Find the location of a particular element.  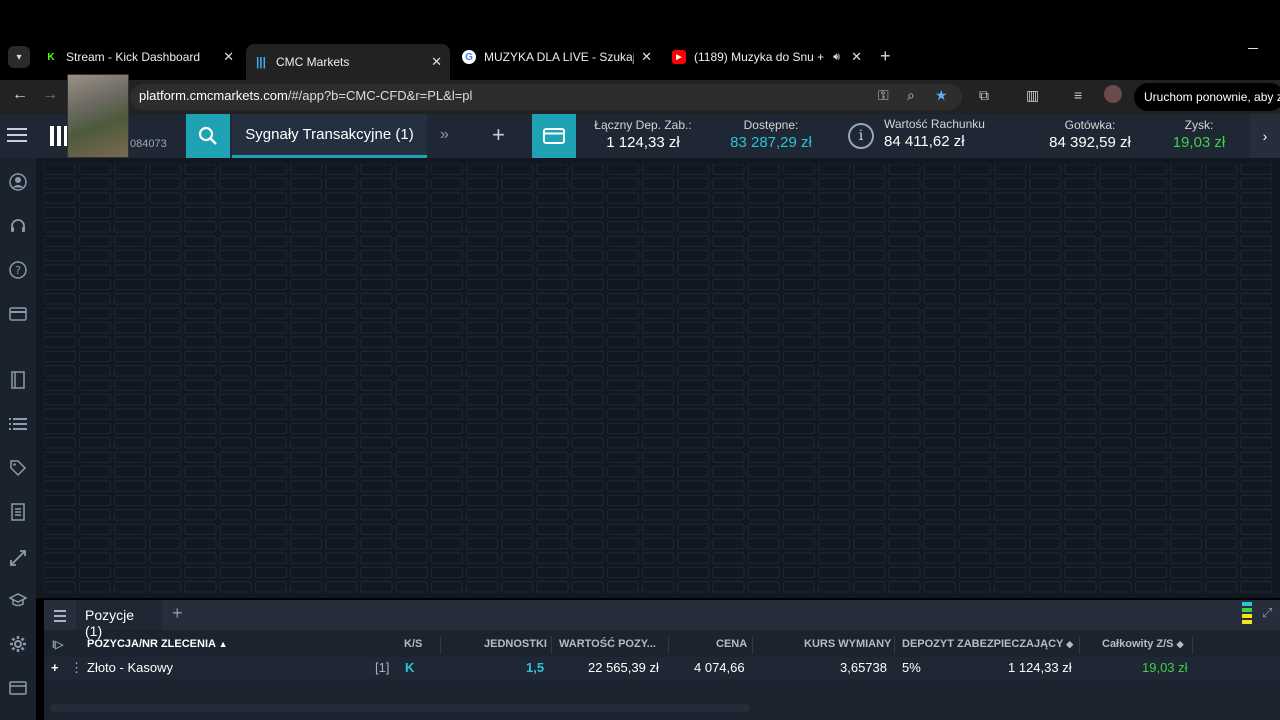

forward-arrow-icon: → is located at coordinates (50, 95).